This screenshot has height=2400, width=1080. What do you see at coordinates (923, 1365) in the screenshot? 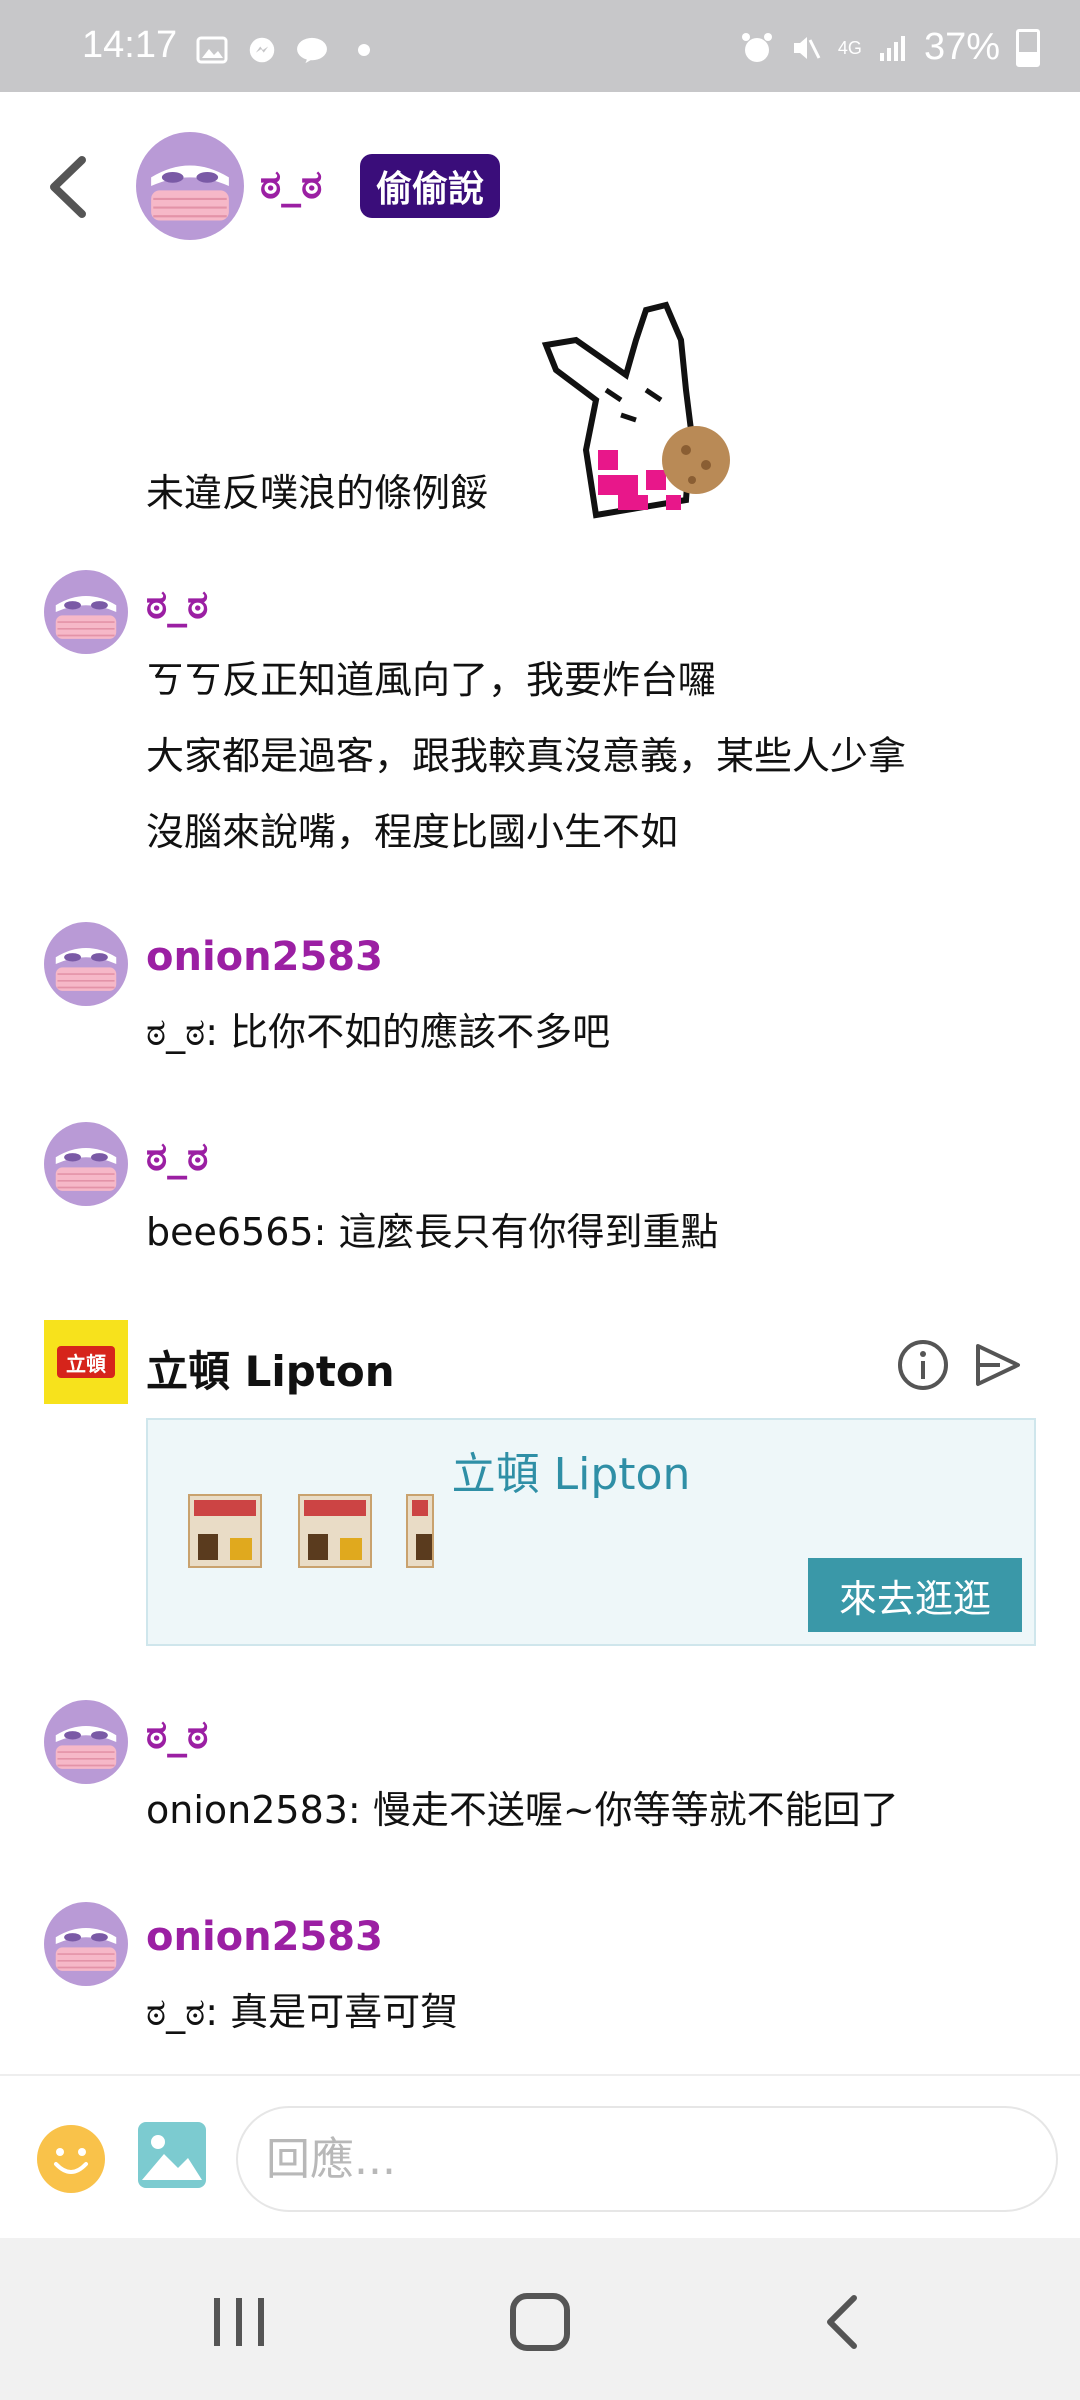
I see `ad-info-icon` at bounding box center [923, 1365].